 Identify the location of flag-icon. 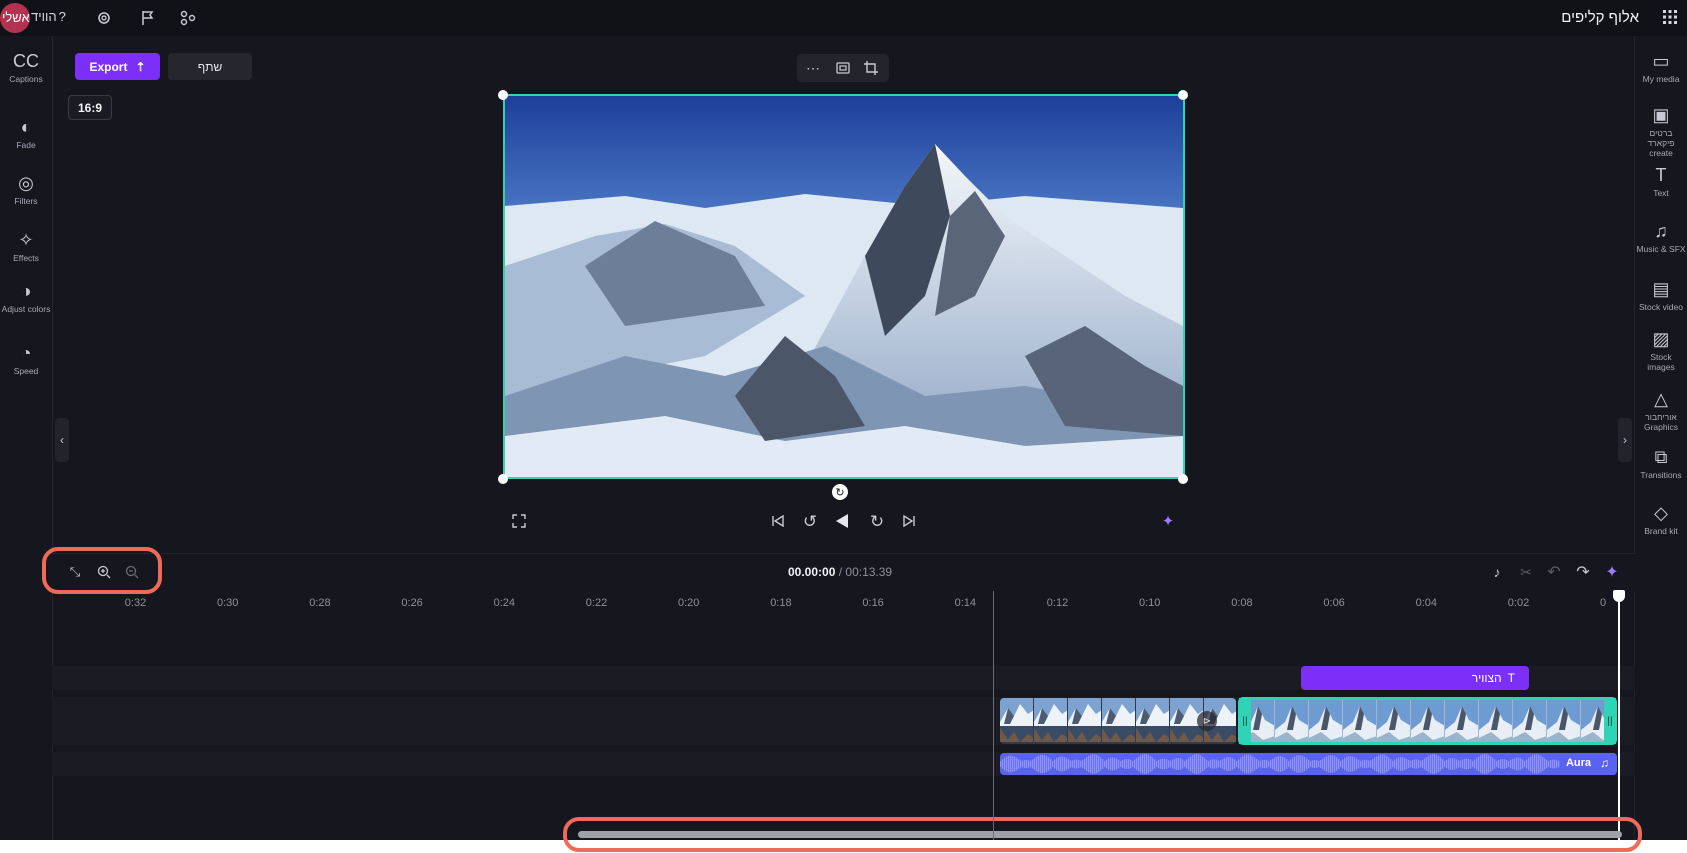
(147, 18).